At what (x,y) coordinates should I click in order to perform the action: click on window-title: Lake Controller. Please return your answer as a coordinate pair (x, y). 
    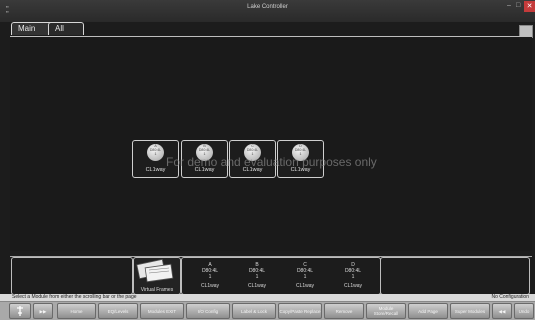
    Looking at the image, I should click on (267, 7).